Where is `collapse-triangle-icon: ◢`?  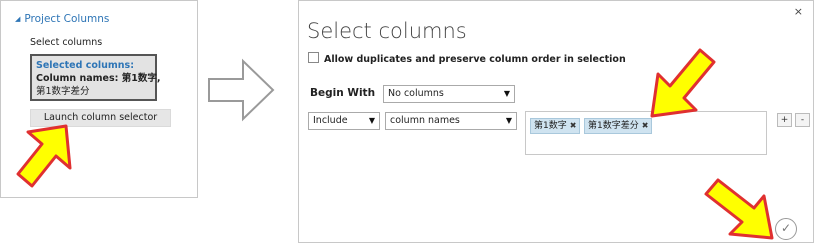
collapse-triangle-icon: ◢ is located at coordinates (17, 19).